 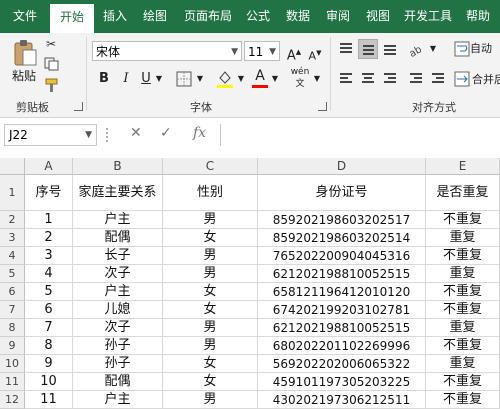 I want to click on tab-view: 视图, so click(x=378, y=16).